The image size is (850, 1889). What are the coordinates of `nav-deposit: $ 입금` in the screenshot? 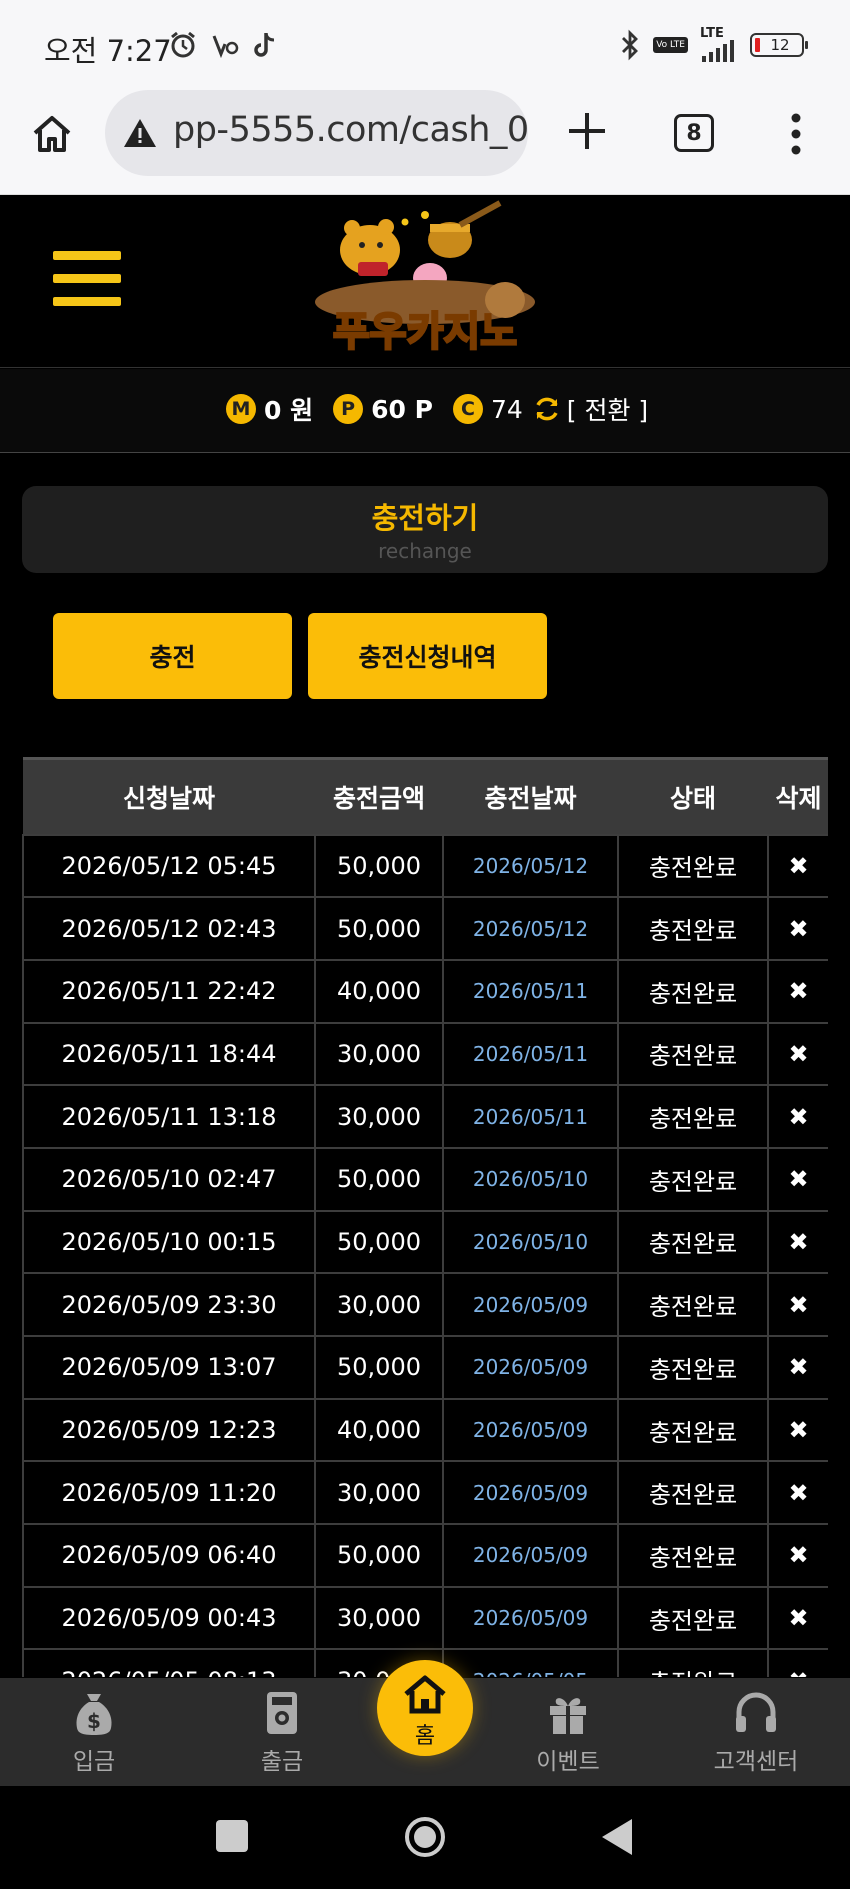 It's located at (94, 1732).